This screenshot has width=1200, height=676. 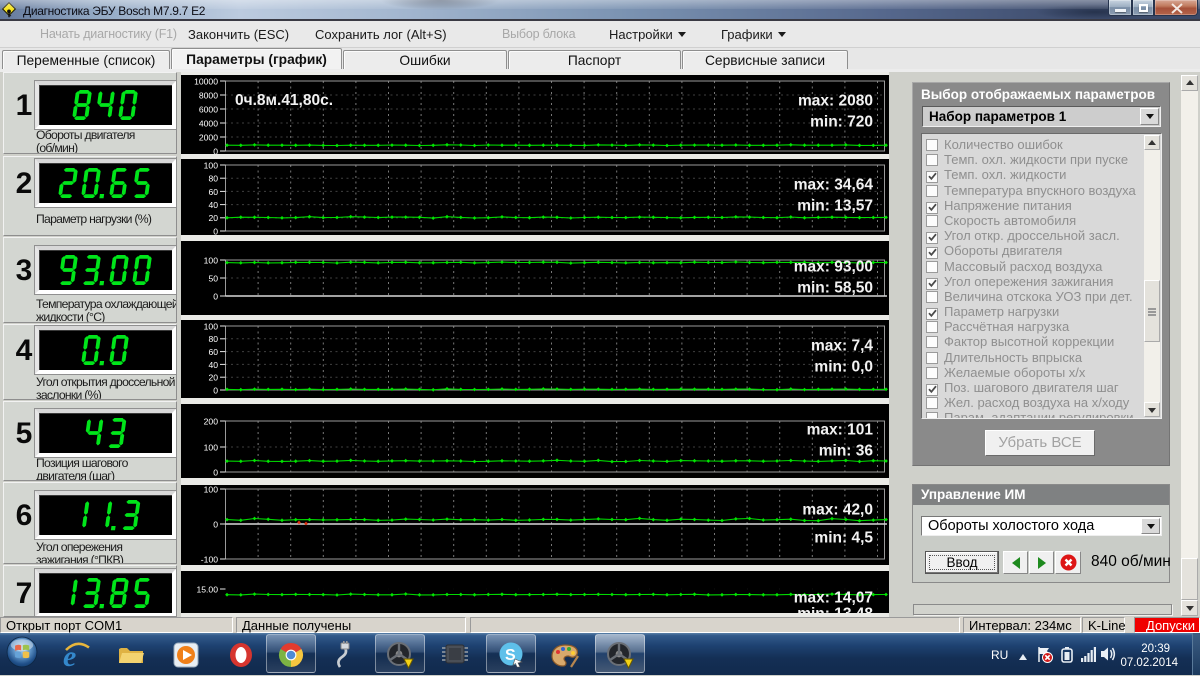 What do you see at coordinates (842, 346) in the screenshot?
I see `svg-text: max: 7,4` at bounding box center [842, 346].